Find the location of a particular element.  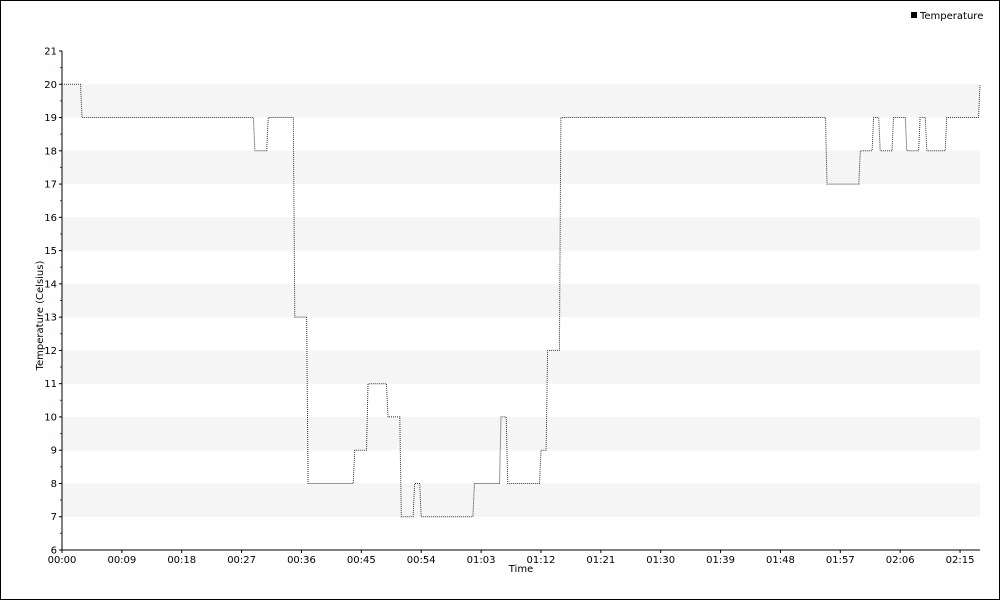

y-tick-label: 9 is located at coordinates (54, 451).